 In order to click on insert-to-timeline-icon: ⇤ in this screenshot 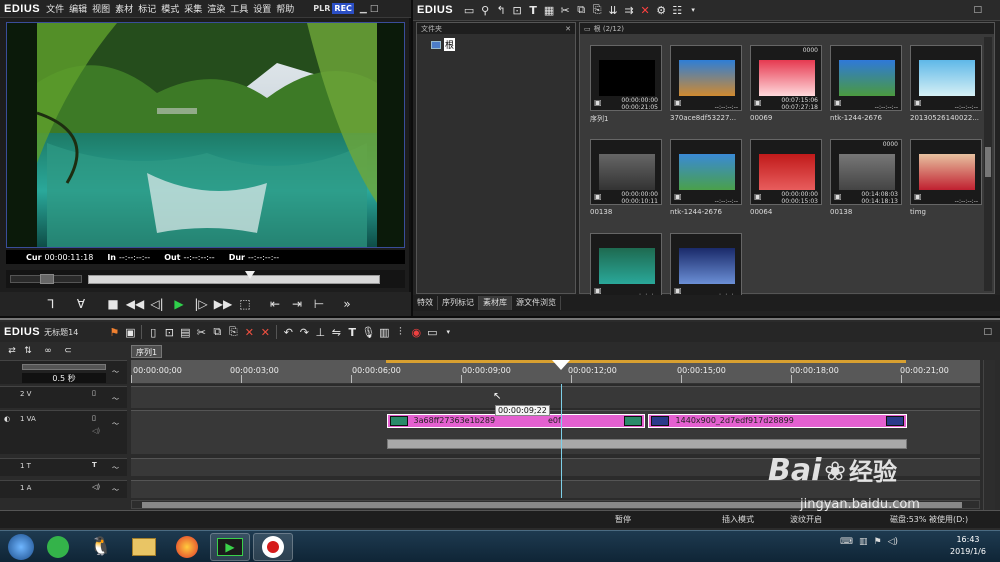, I will do `click(275, 304)`.